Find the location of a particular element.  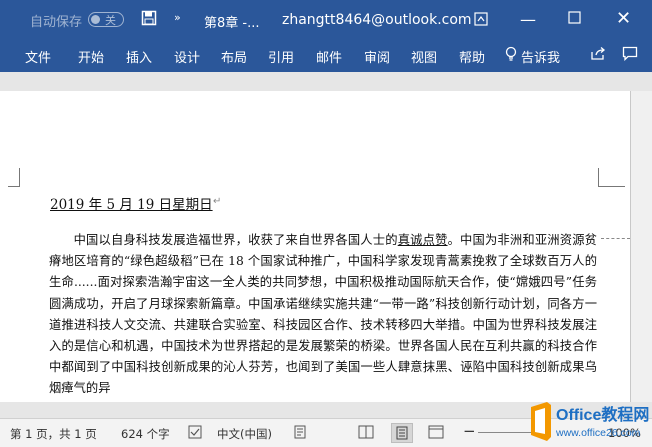

tab-insert: 插入 is located at coordinates (139, 56).